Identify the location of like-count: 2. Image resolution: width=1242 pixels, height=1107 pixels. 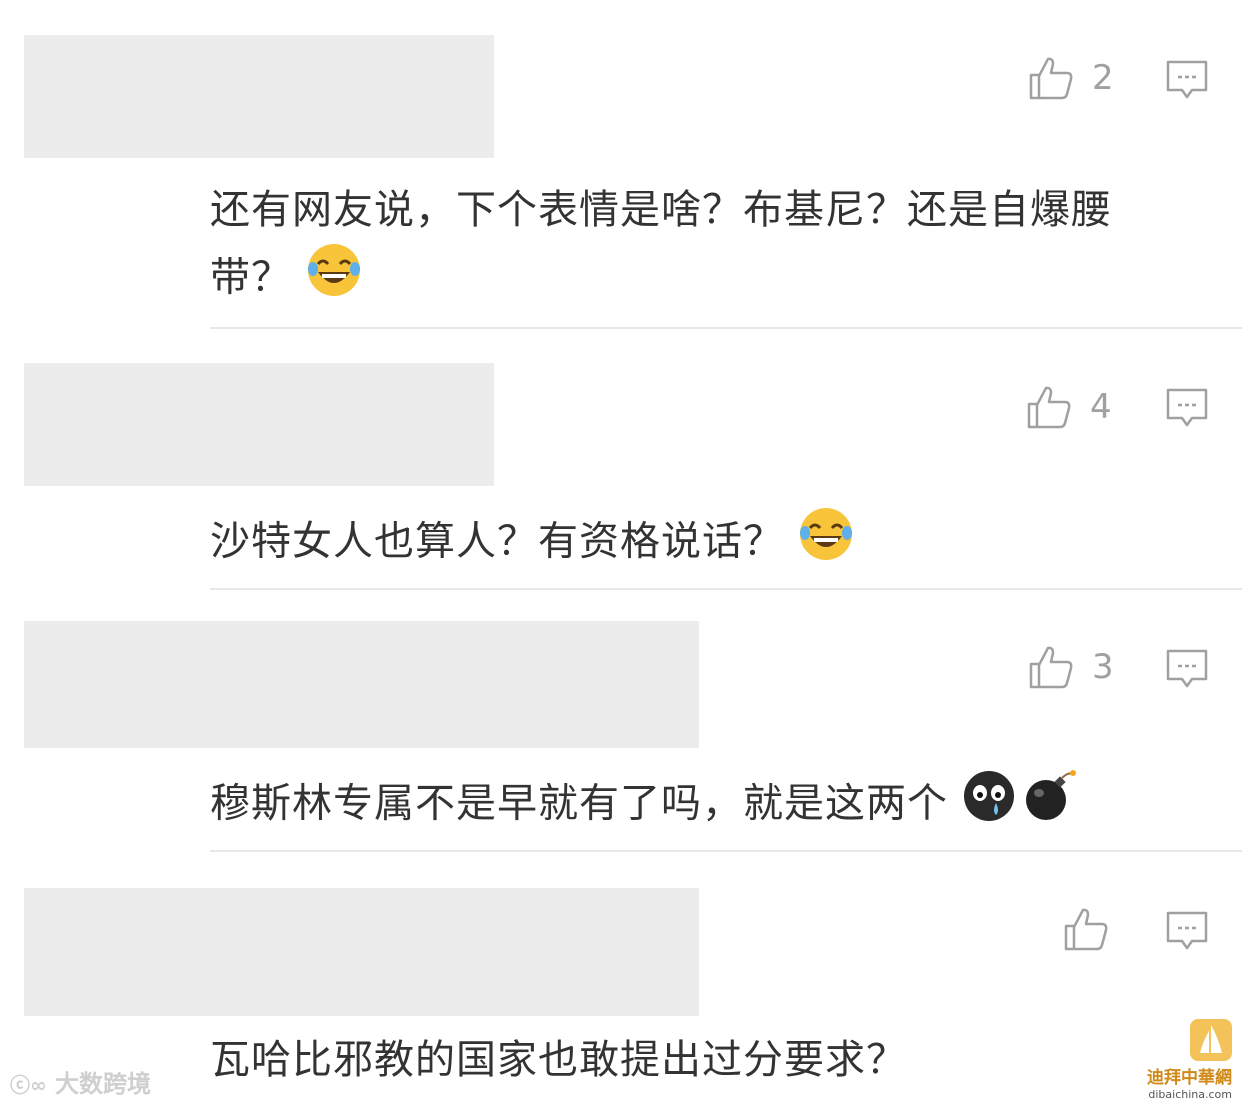
(1103, 78).